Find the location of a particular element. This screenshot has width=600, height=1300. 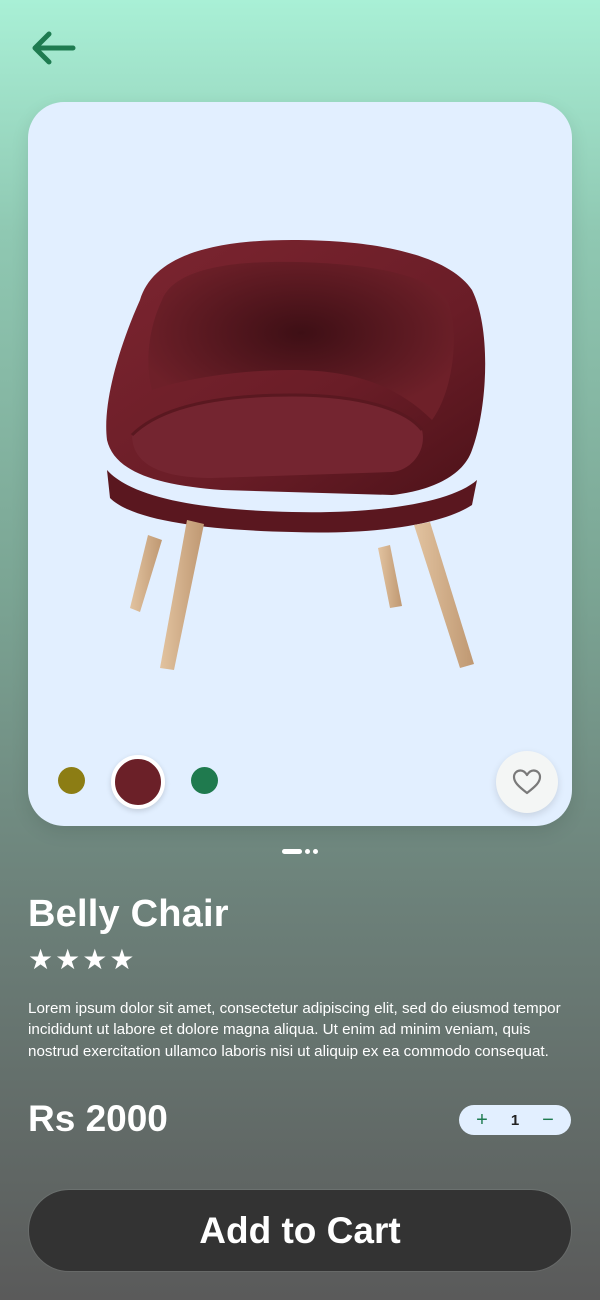

favorite-button is located at coordinates (527, 782).